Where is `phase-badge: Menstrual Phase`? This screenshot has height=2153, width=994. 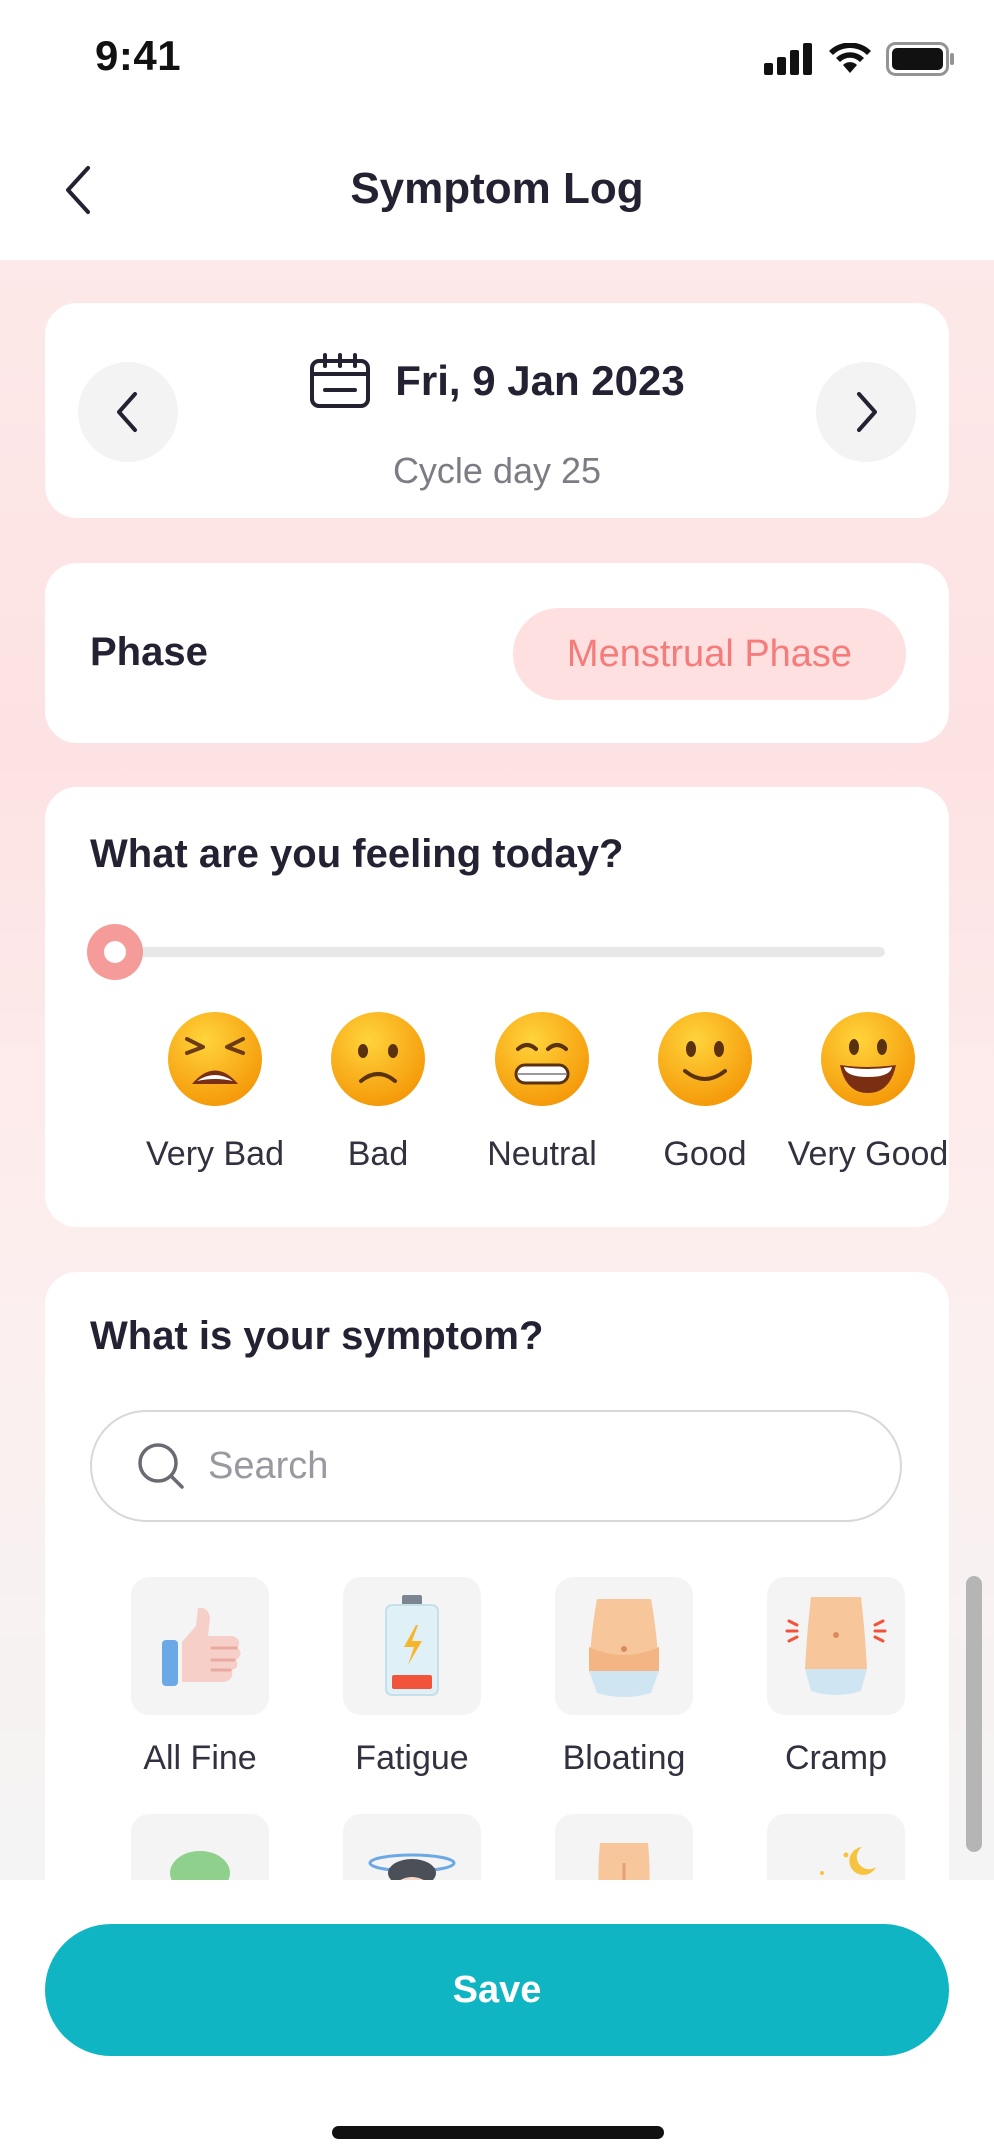
phase-badge: Menstrual Phase is located at coordinates (709, 654).